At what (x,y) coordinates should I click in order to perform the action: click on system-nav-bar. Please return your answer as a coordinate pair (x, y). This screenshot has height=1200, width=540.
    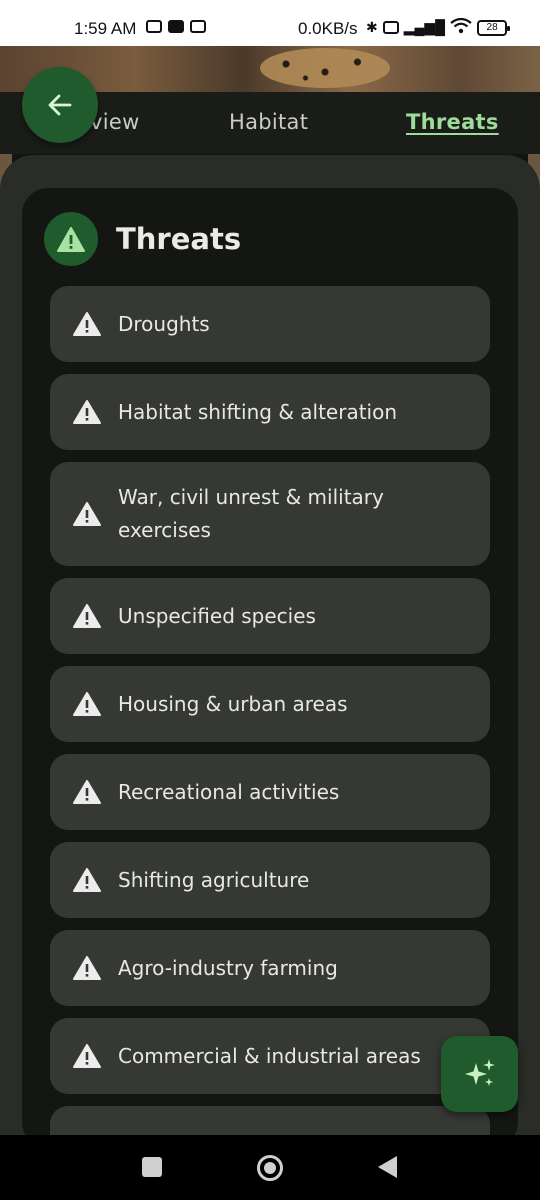
    Looking at the image, I should click on (270, 1167).